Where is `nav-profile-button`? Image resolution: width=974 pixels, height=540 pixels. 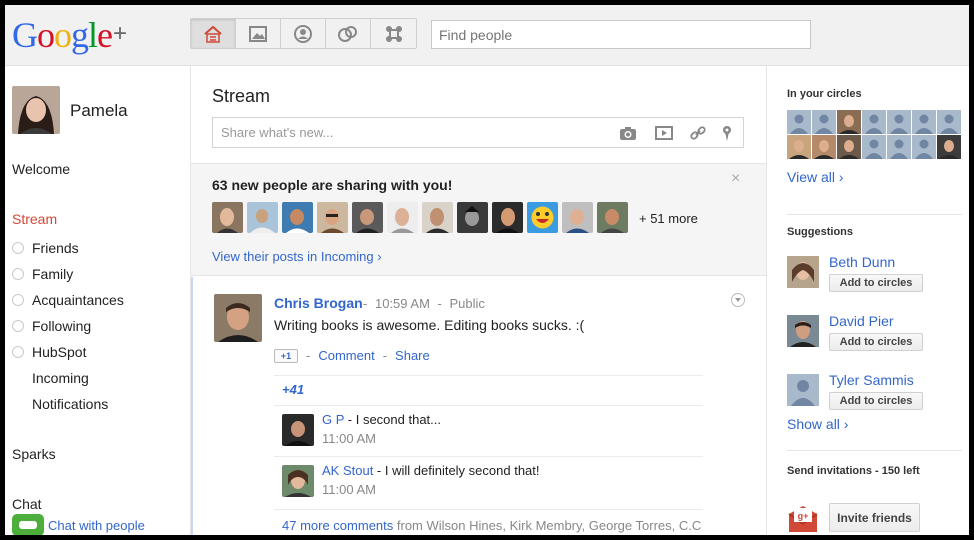
nav-profile-button is located at coordinates (303, 33).